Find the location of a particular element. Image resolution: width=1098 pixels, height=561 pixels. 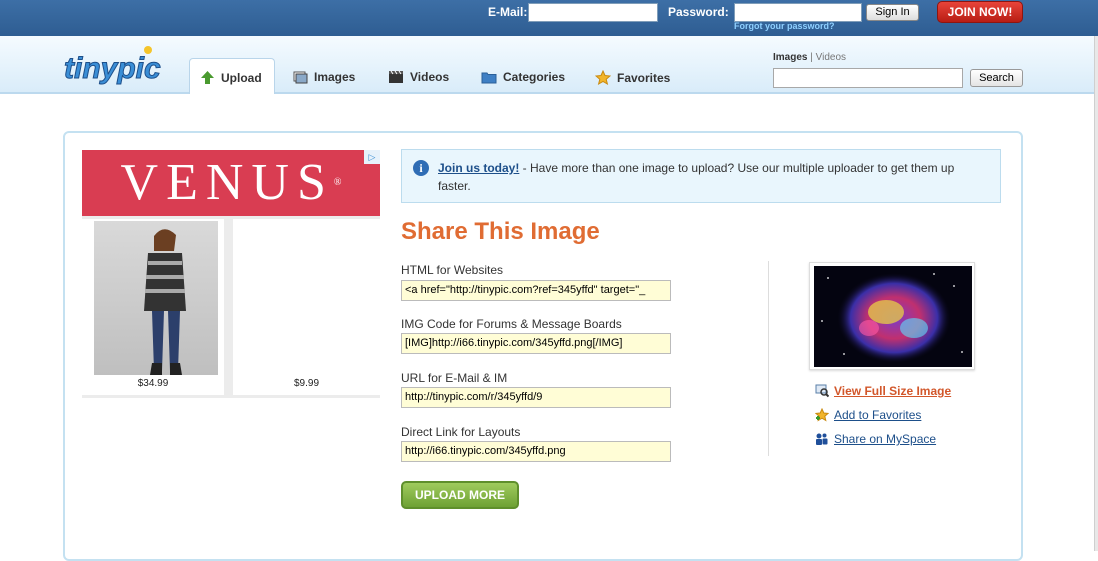

ad-product-2: $9.99 is located at coordinates (306, 307).